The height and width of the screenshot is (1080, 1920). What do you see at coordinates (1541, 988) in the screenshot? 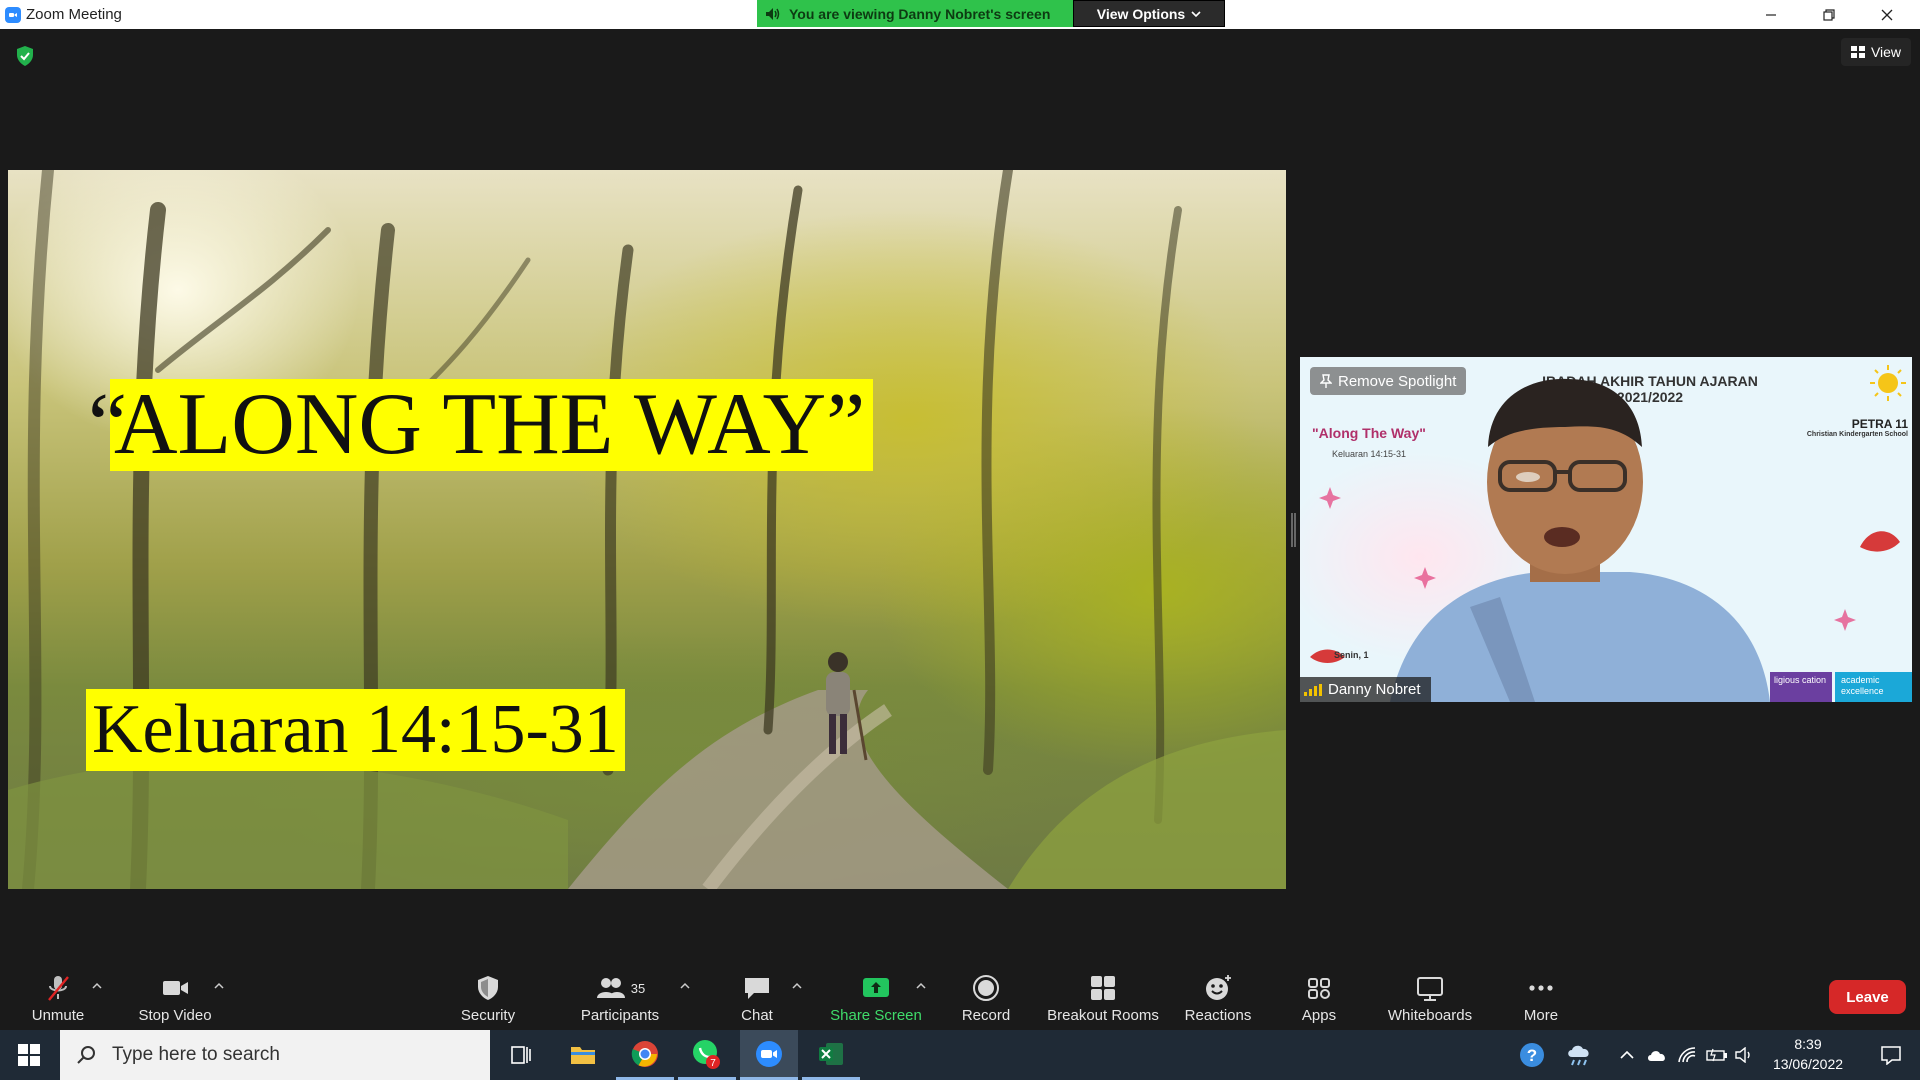
I see `more-dots-icon` at bounding box center [1541, 988].